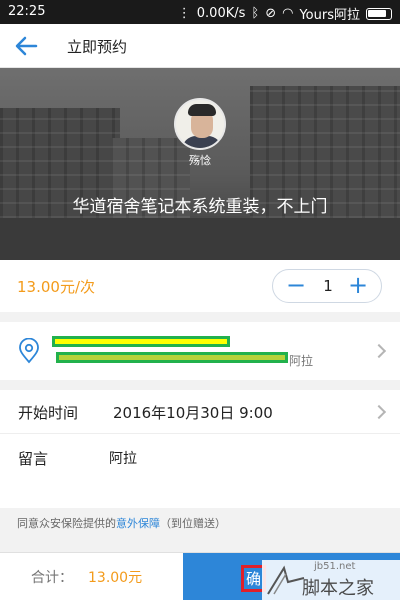 The width and height of the screenshot is (400, 600). Describe the element at coordinates (200, 207) in the screenshot. I see `service-title: 华道宿舍笔记本系统重装，不上门` at that location.